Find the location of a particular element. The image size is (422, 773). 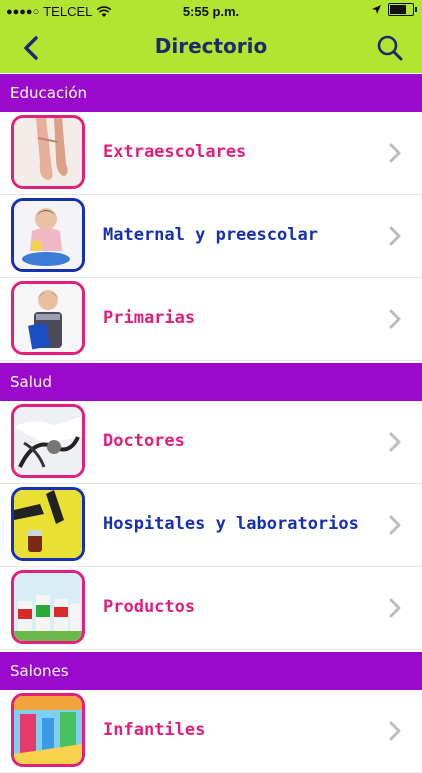

list-item-infantiles: Infantiles is located at coordinates (211, 731).